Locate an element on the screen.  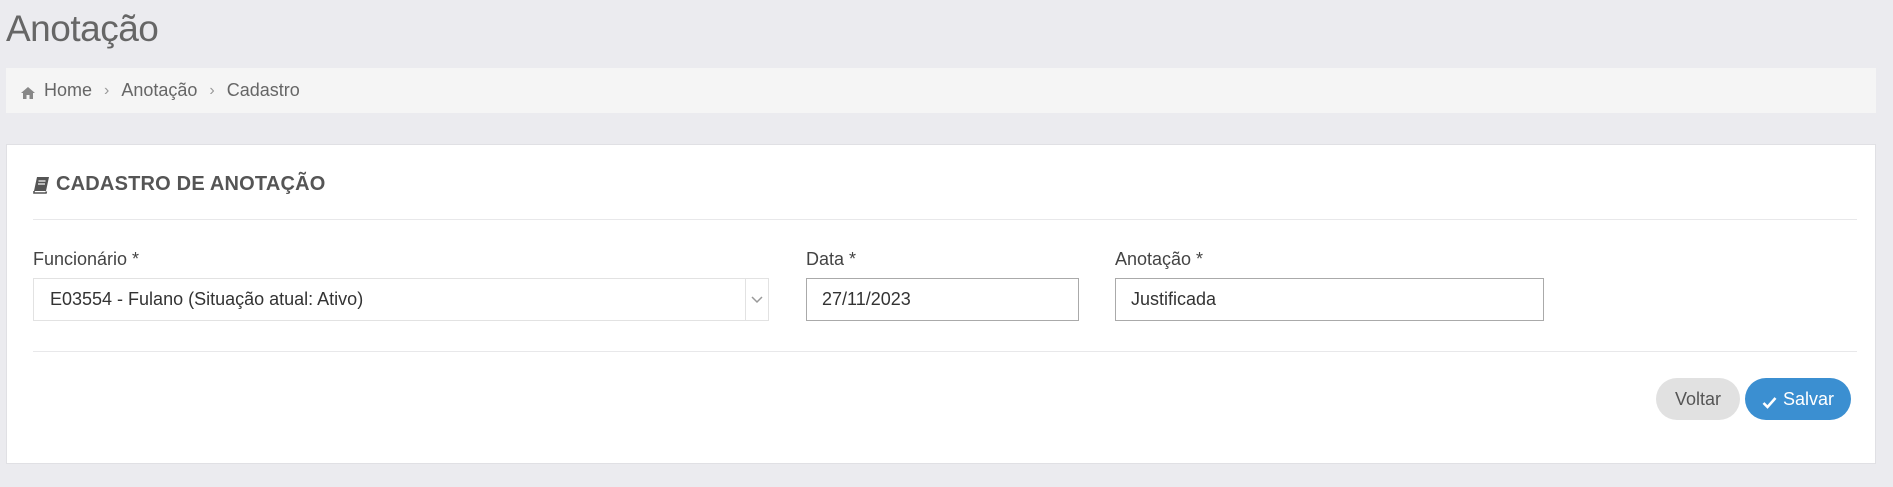
breadcrumb-home-link: Home is located at coordinates (68, 90).